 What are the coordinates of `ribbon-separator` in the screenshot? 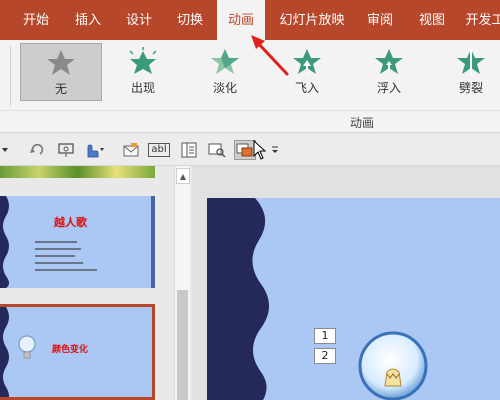 It's located at (250, 110).